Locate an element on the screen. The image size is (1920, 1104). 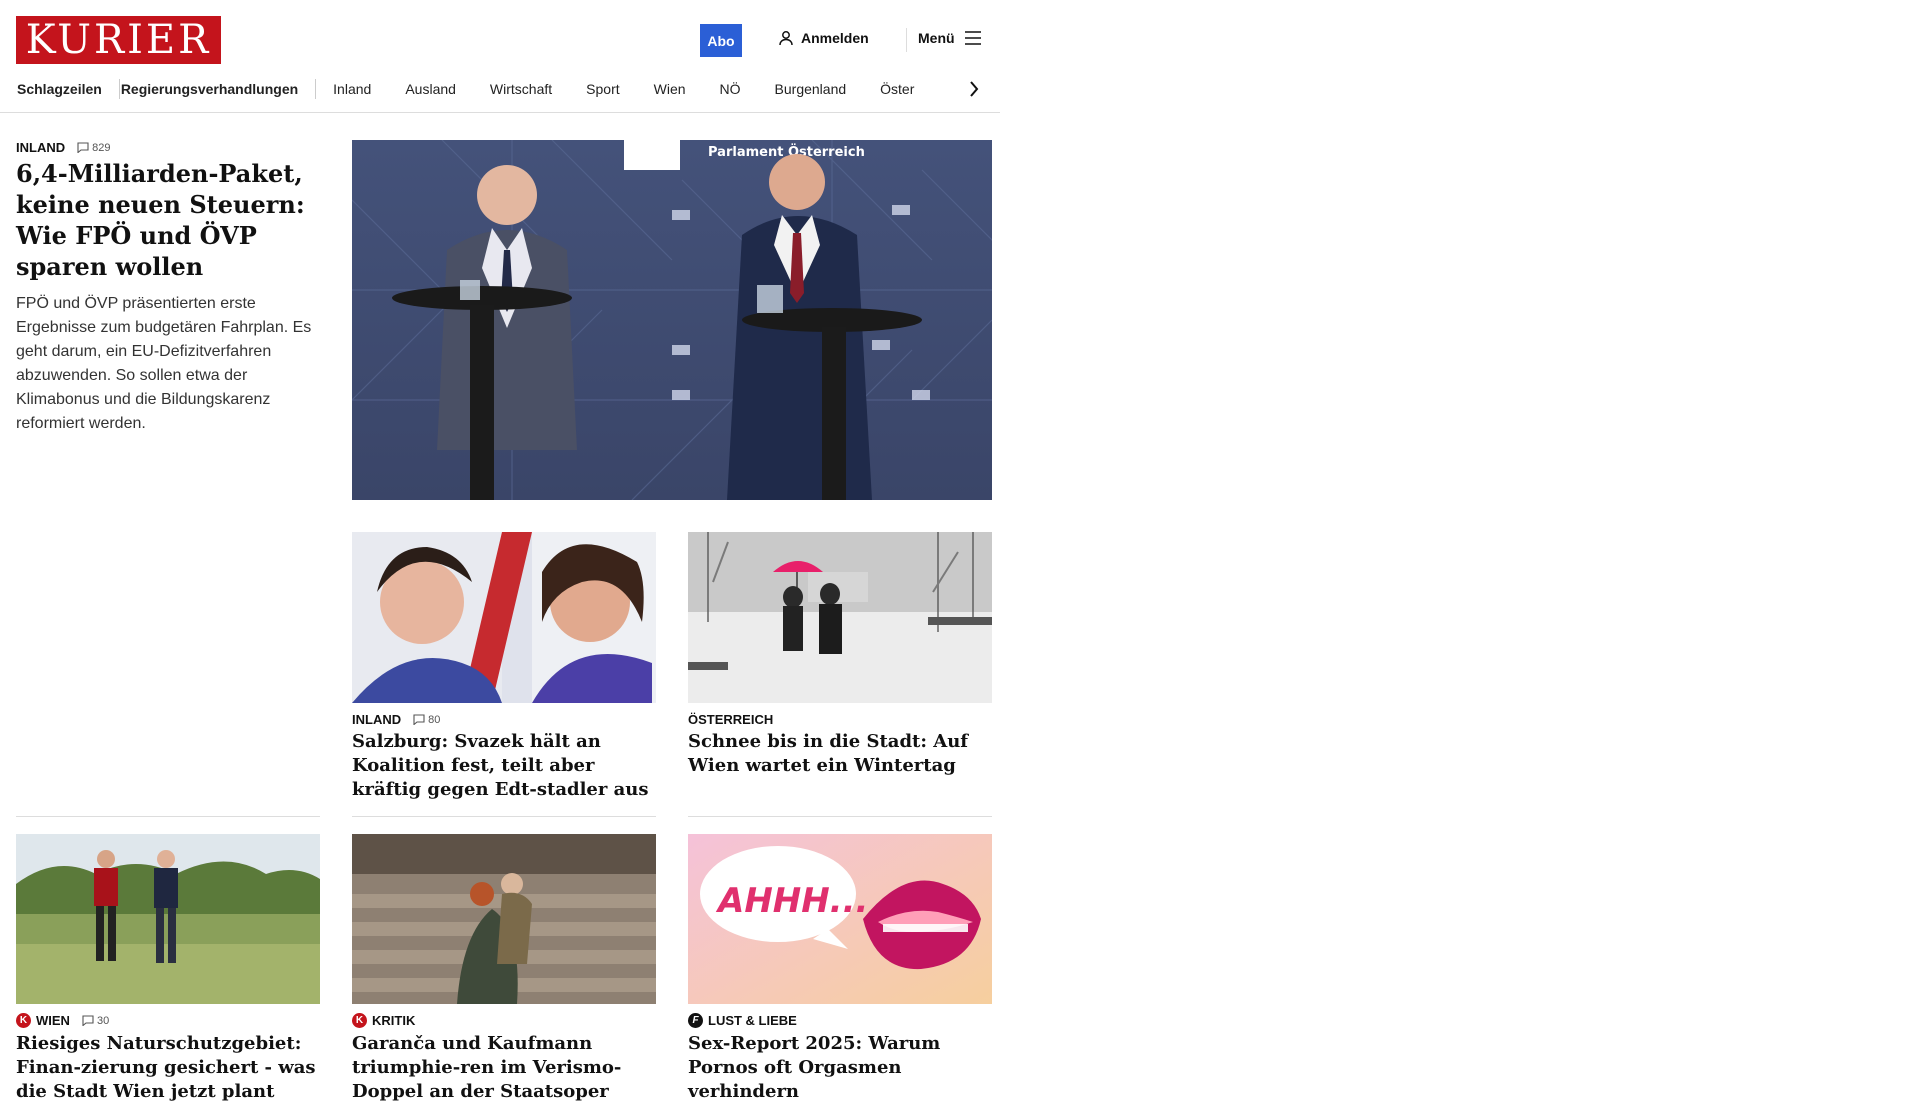
nav-bottom-border is located at coordinates (500, 112).